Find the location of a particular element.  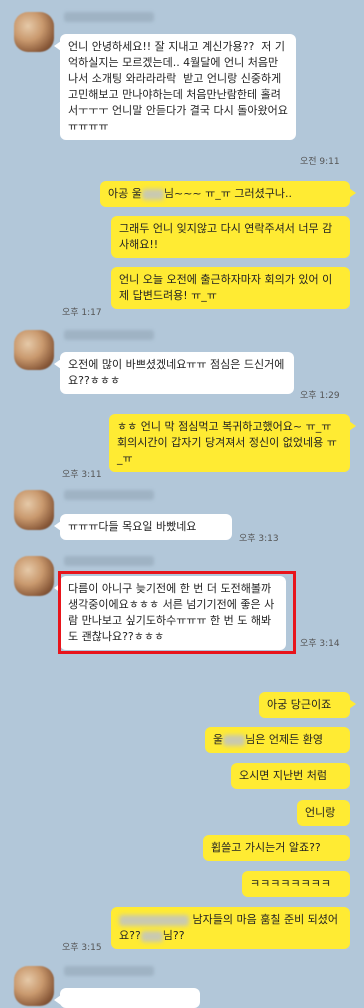

timestamp: 오후 3:15 is located at coordinates (82, 948).